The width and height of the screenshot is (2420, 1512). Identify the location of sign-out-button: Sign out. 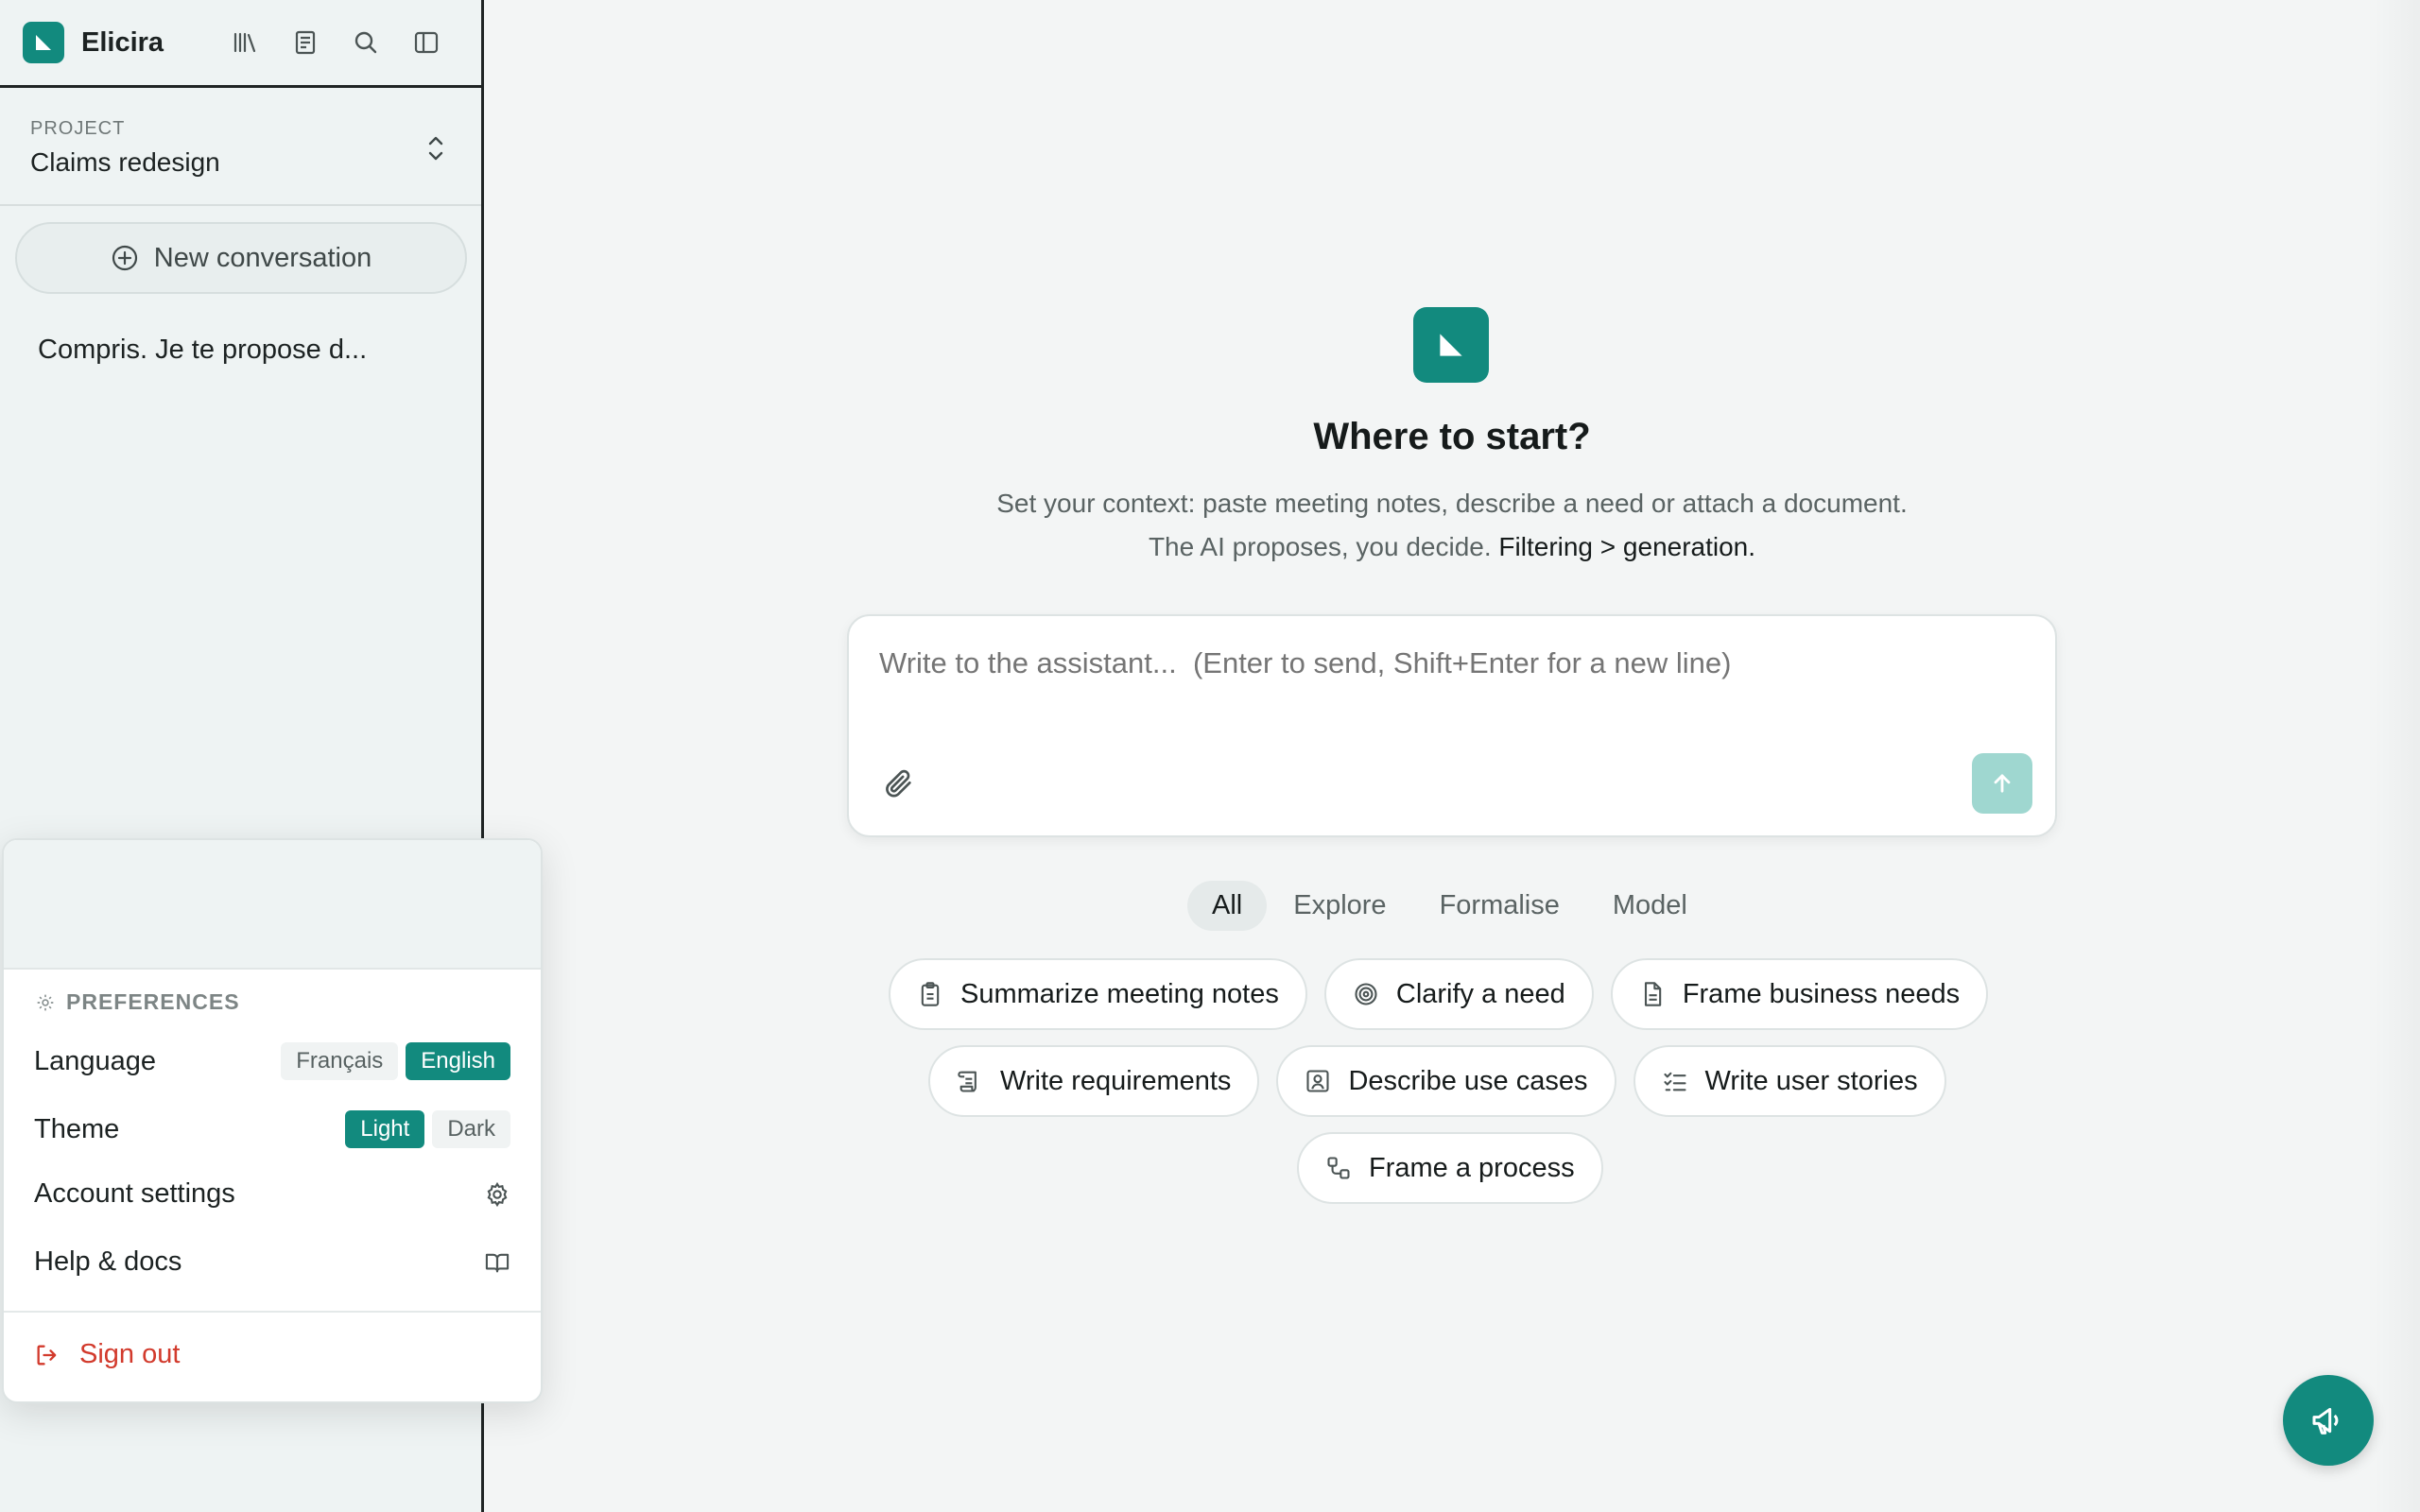
(107, 1354).